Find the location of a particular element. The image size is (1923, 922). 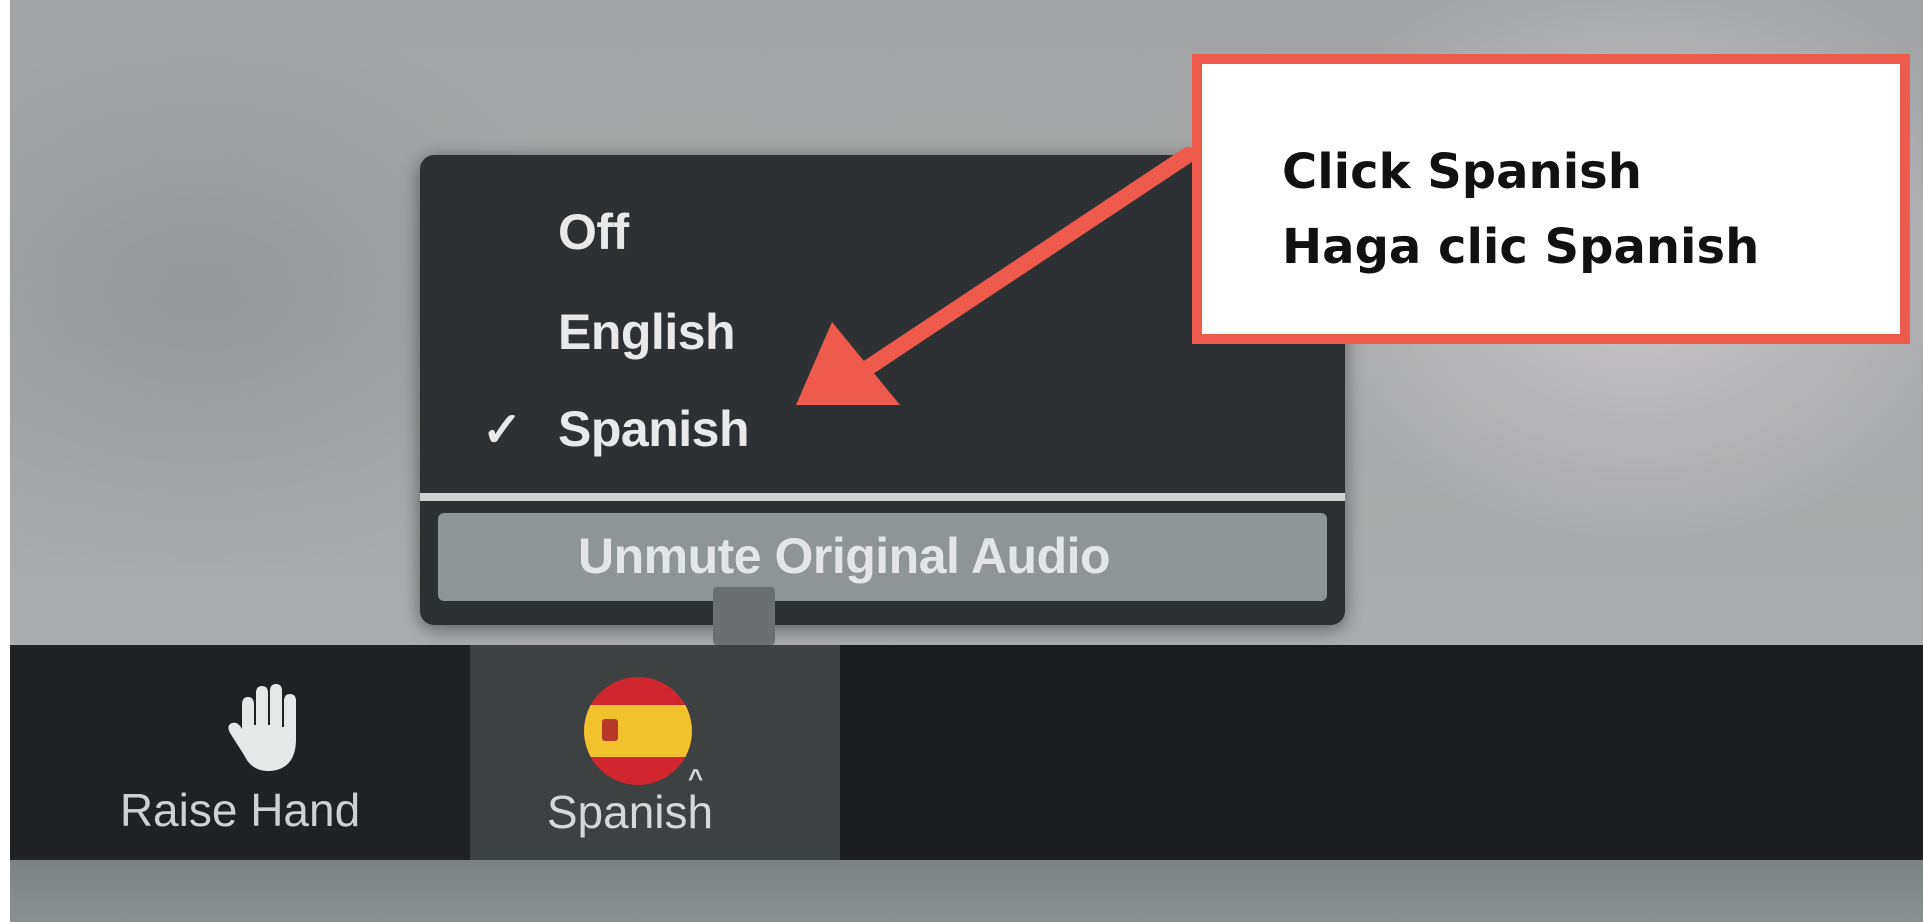

instruction-callout: Click Spanish Haga clic Spanish is located at coordinates (1551, 199).